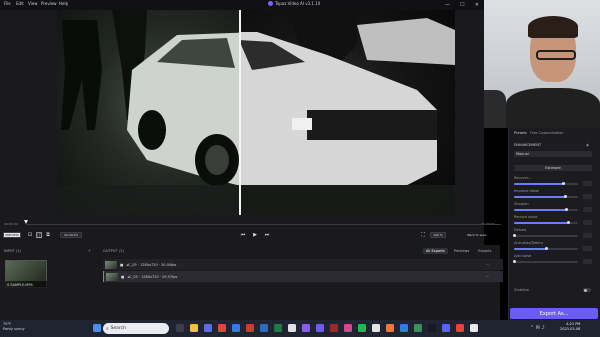  I want to click on app-red-icon, so click(334, 328).